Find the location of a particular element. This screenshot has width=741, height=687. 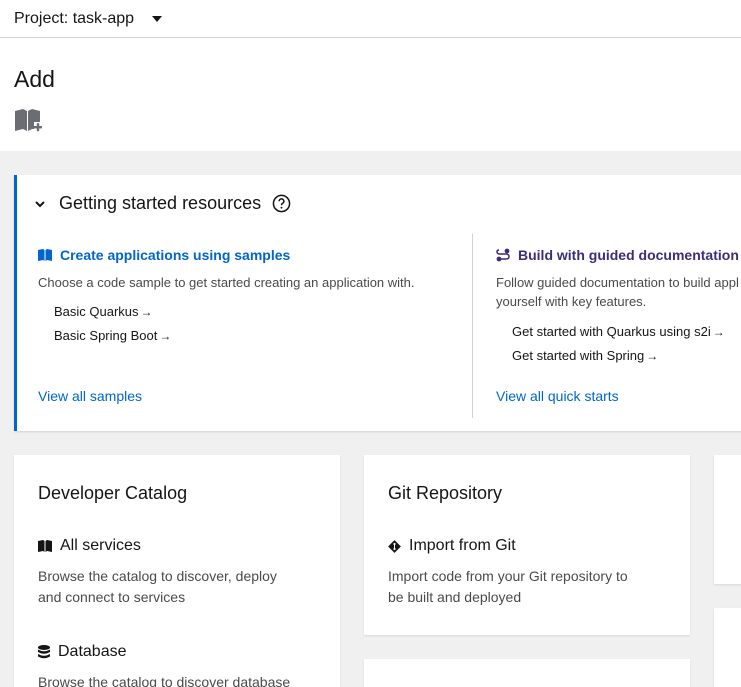

help-icon is located at coordinates (281, 203).